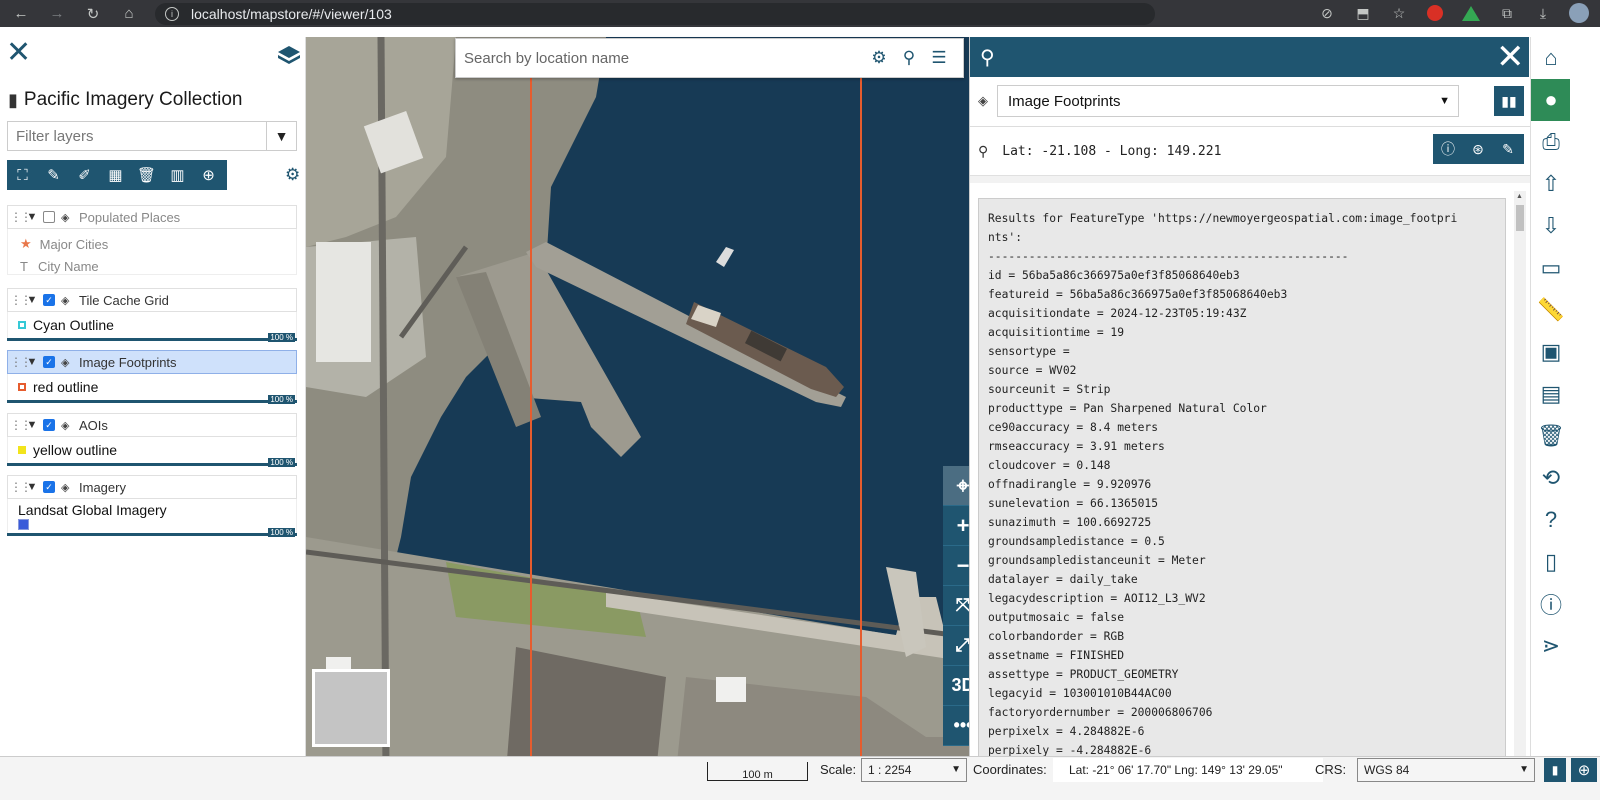 This screenshot has width=1600, height=800. Describe the element at coordinates (53, 175) in the screenshot. I see `wrench-icon: ✎` at that location.